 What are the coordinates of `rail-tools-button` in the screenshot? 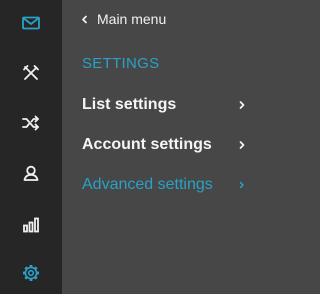 It's located at (31, 73).